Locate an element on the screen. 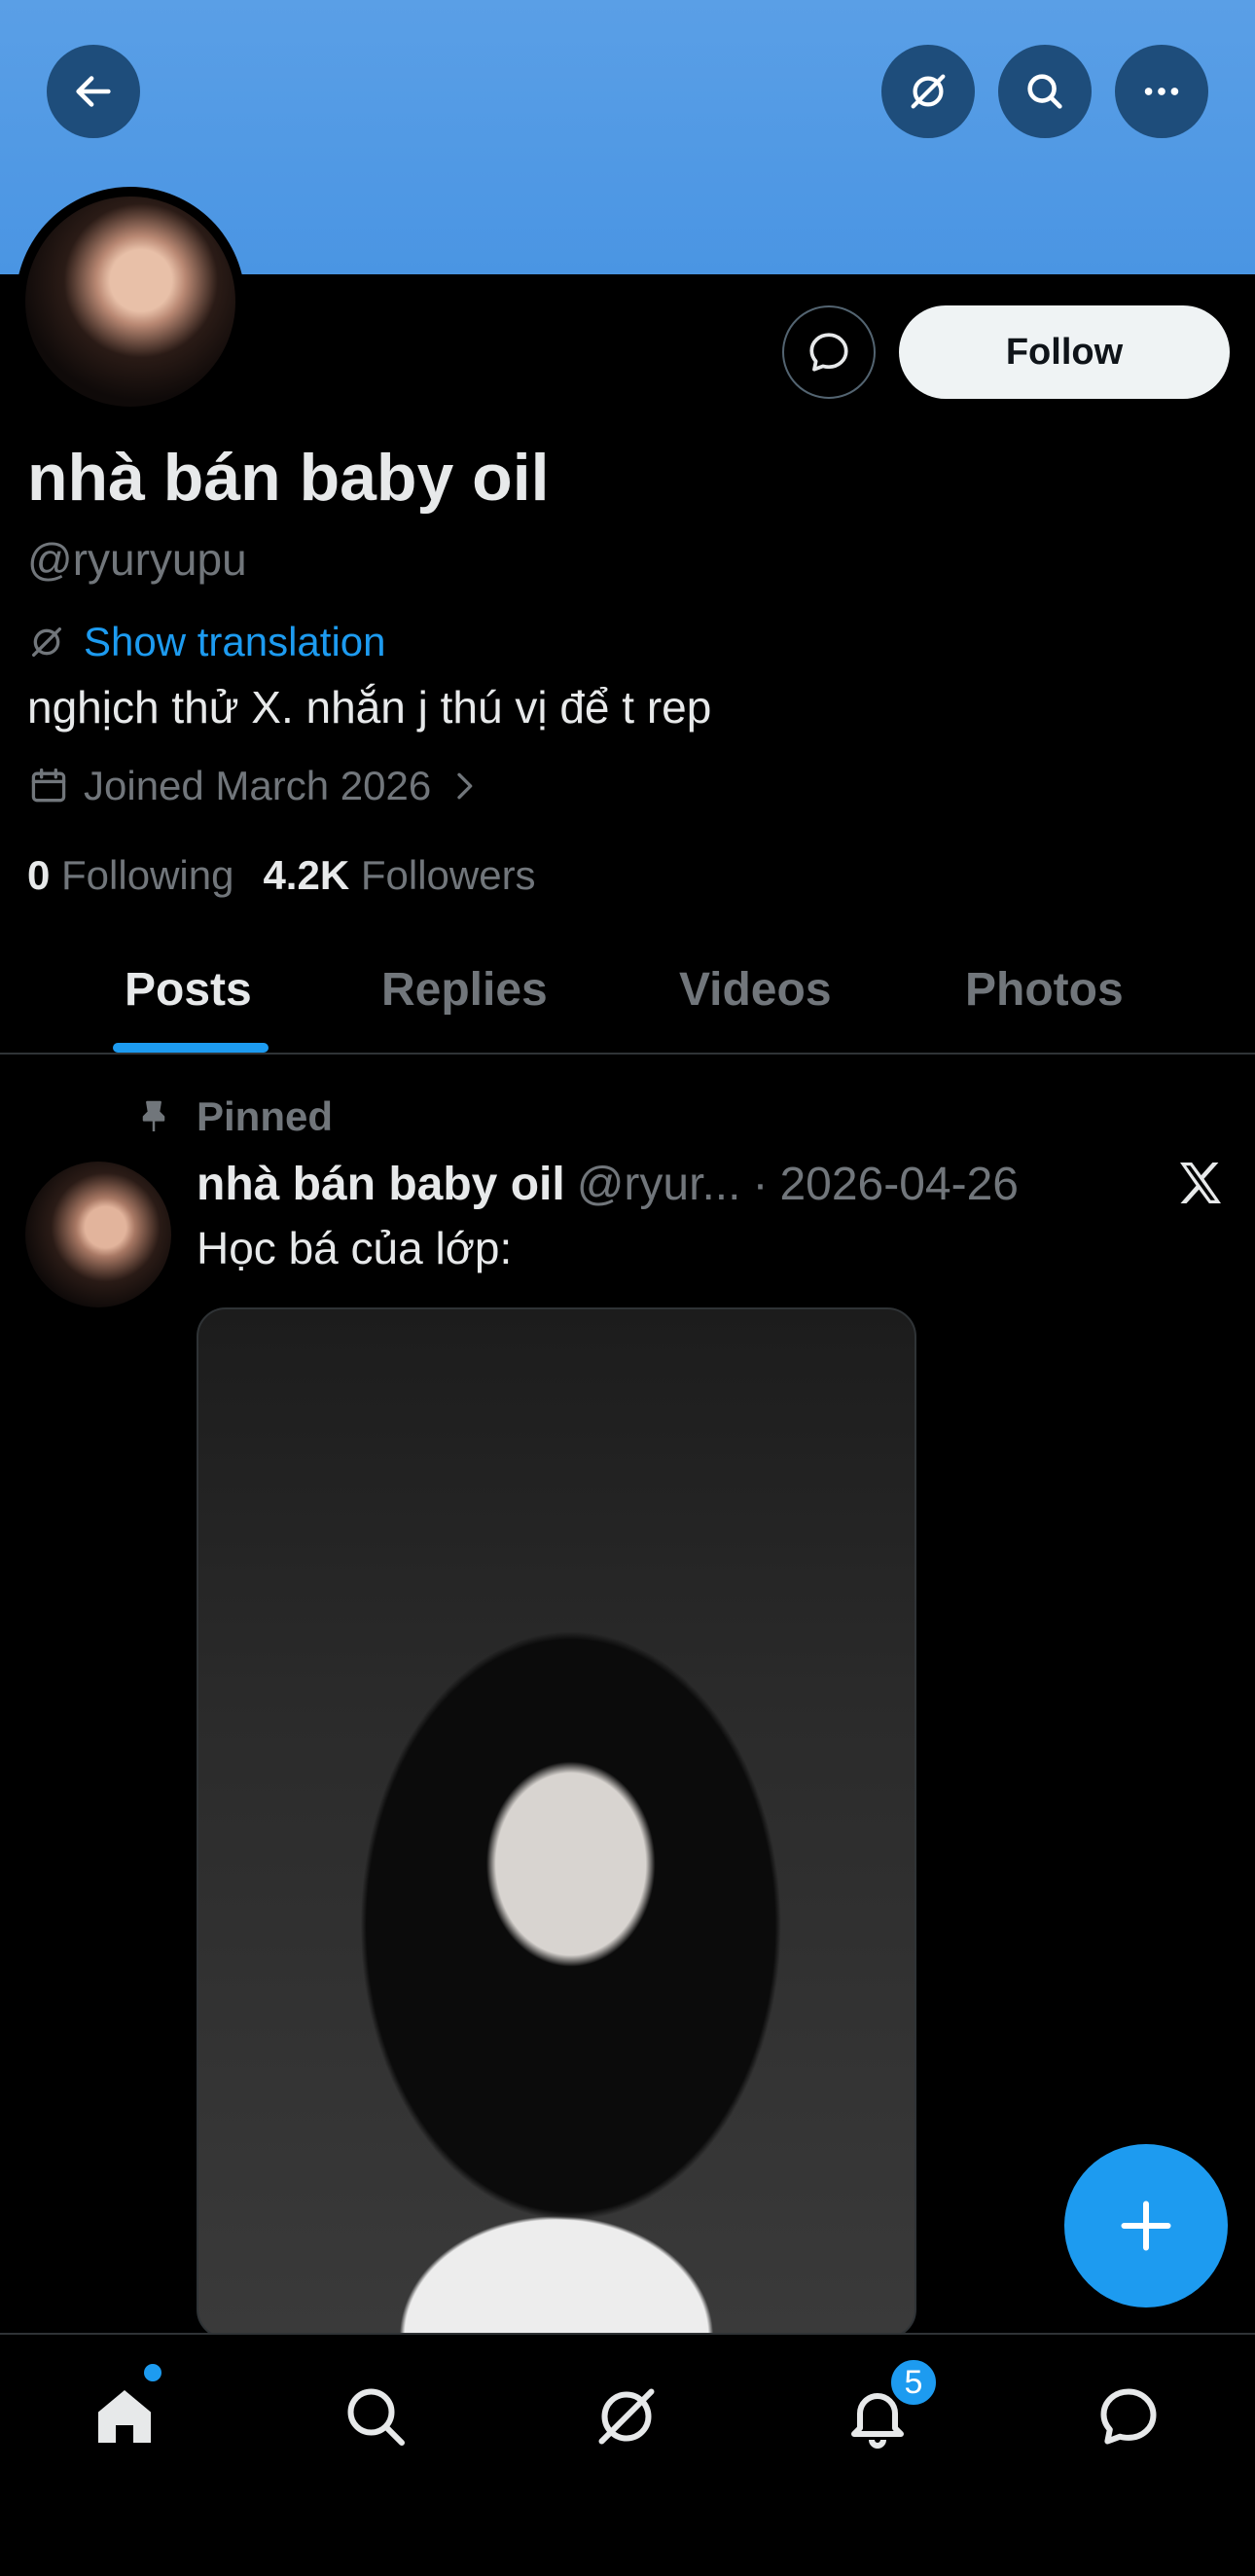 This screenshot has width=1255, height=2576. tab-posts: Posts is located at coordinates (188, 990).